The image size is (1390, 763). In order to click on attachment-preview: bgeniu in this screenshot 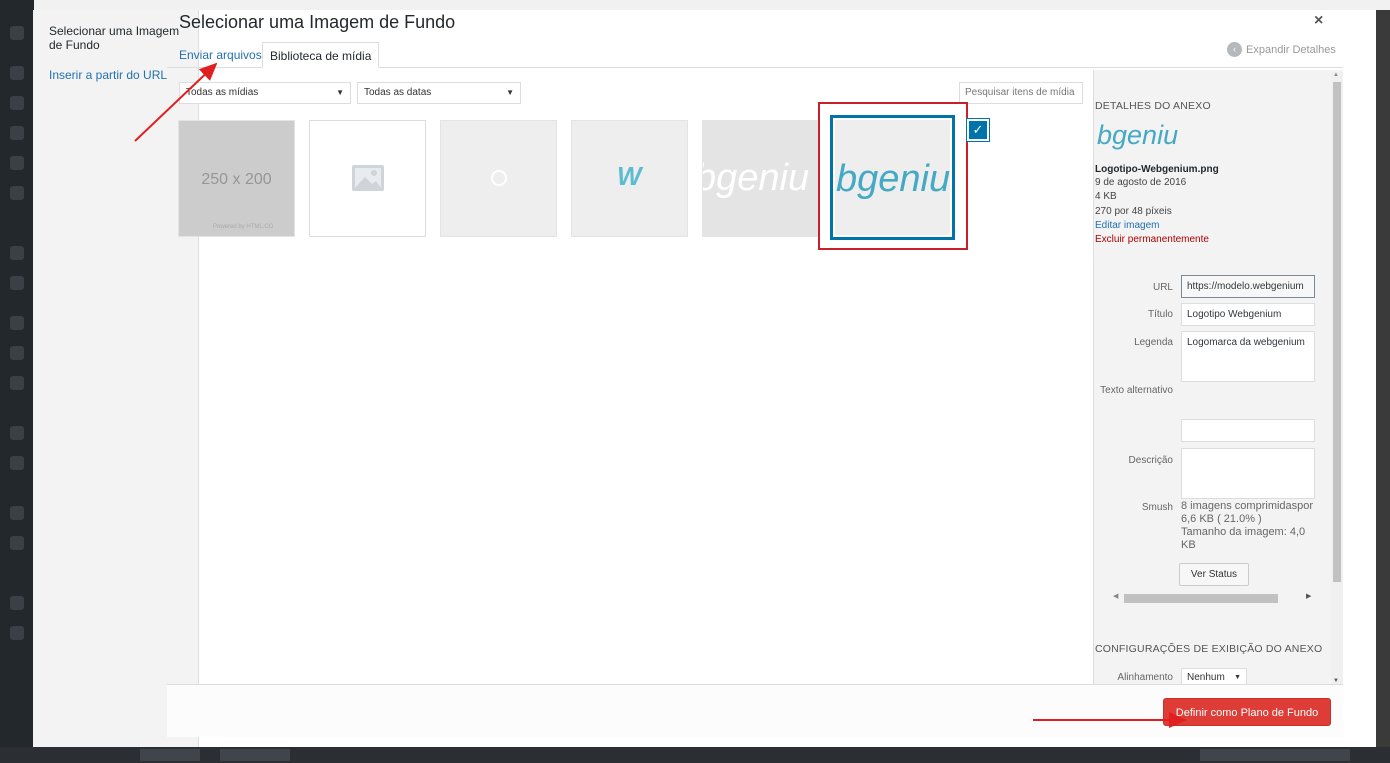, I will do `click(1138, 135)`.